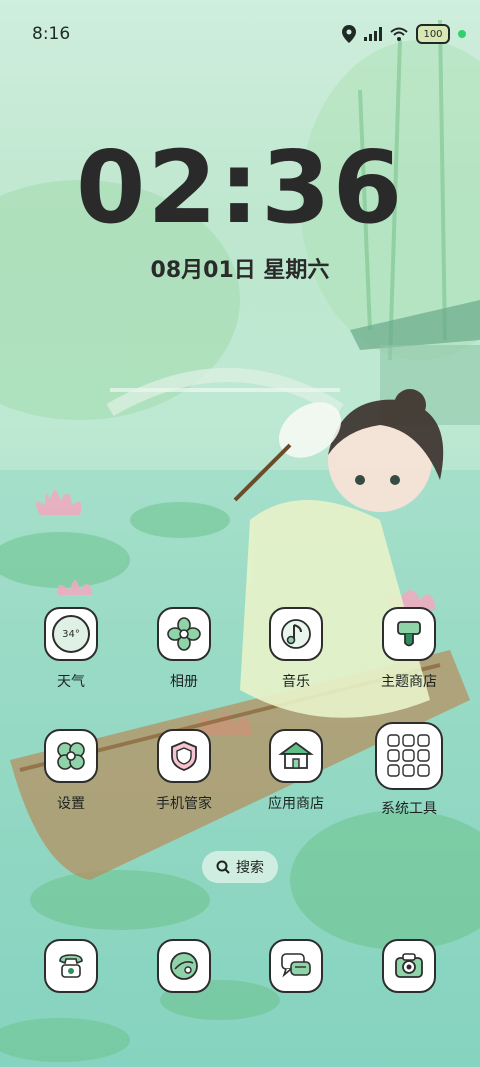 This screenshot has width=480, height=1067. I want to click on battery-icon: 100, so click(433, 34).